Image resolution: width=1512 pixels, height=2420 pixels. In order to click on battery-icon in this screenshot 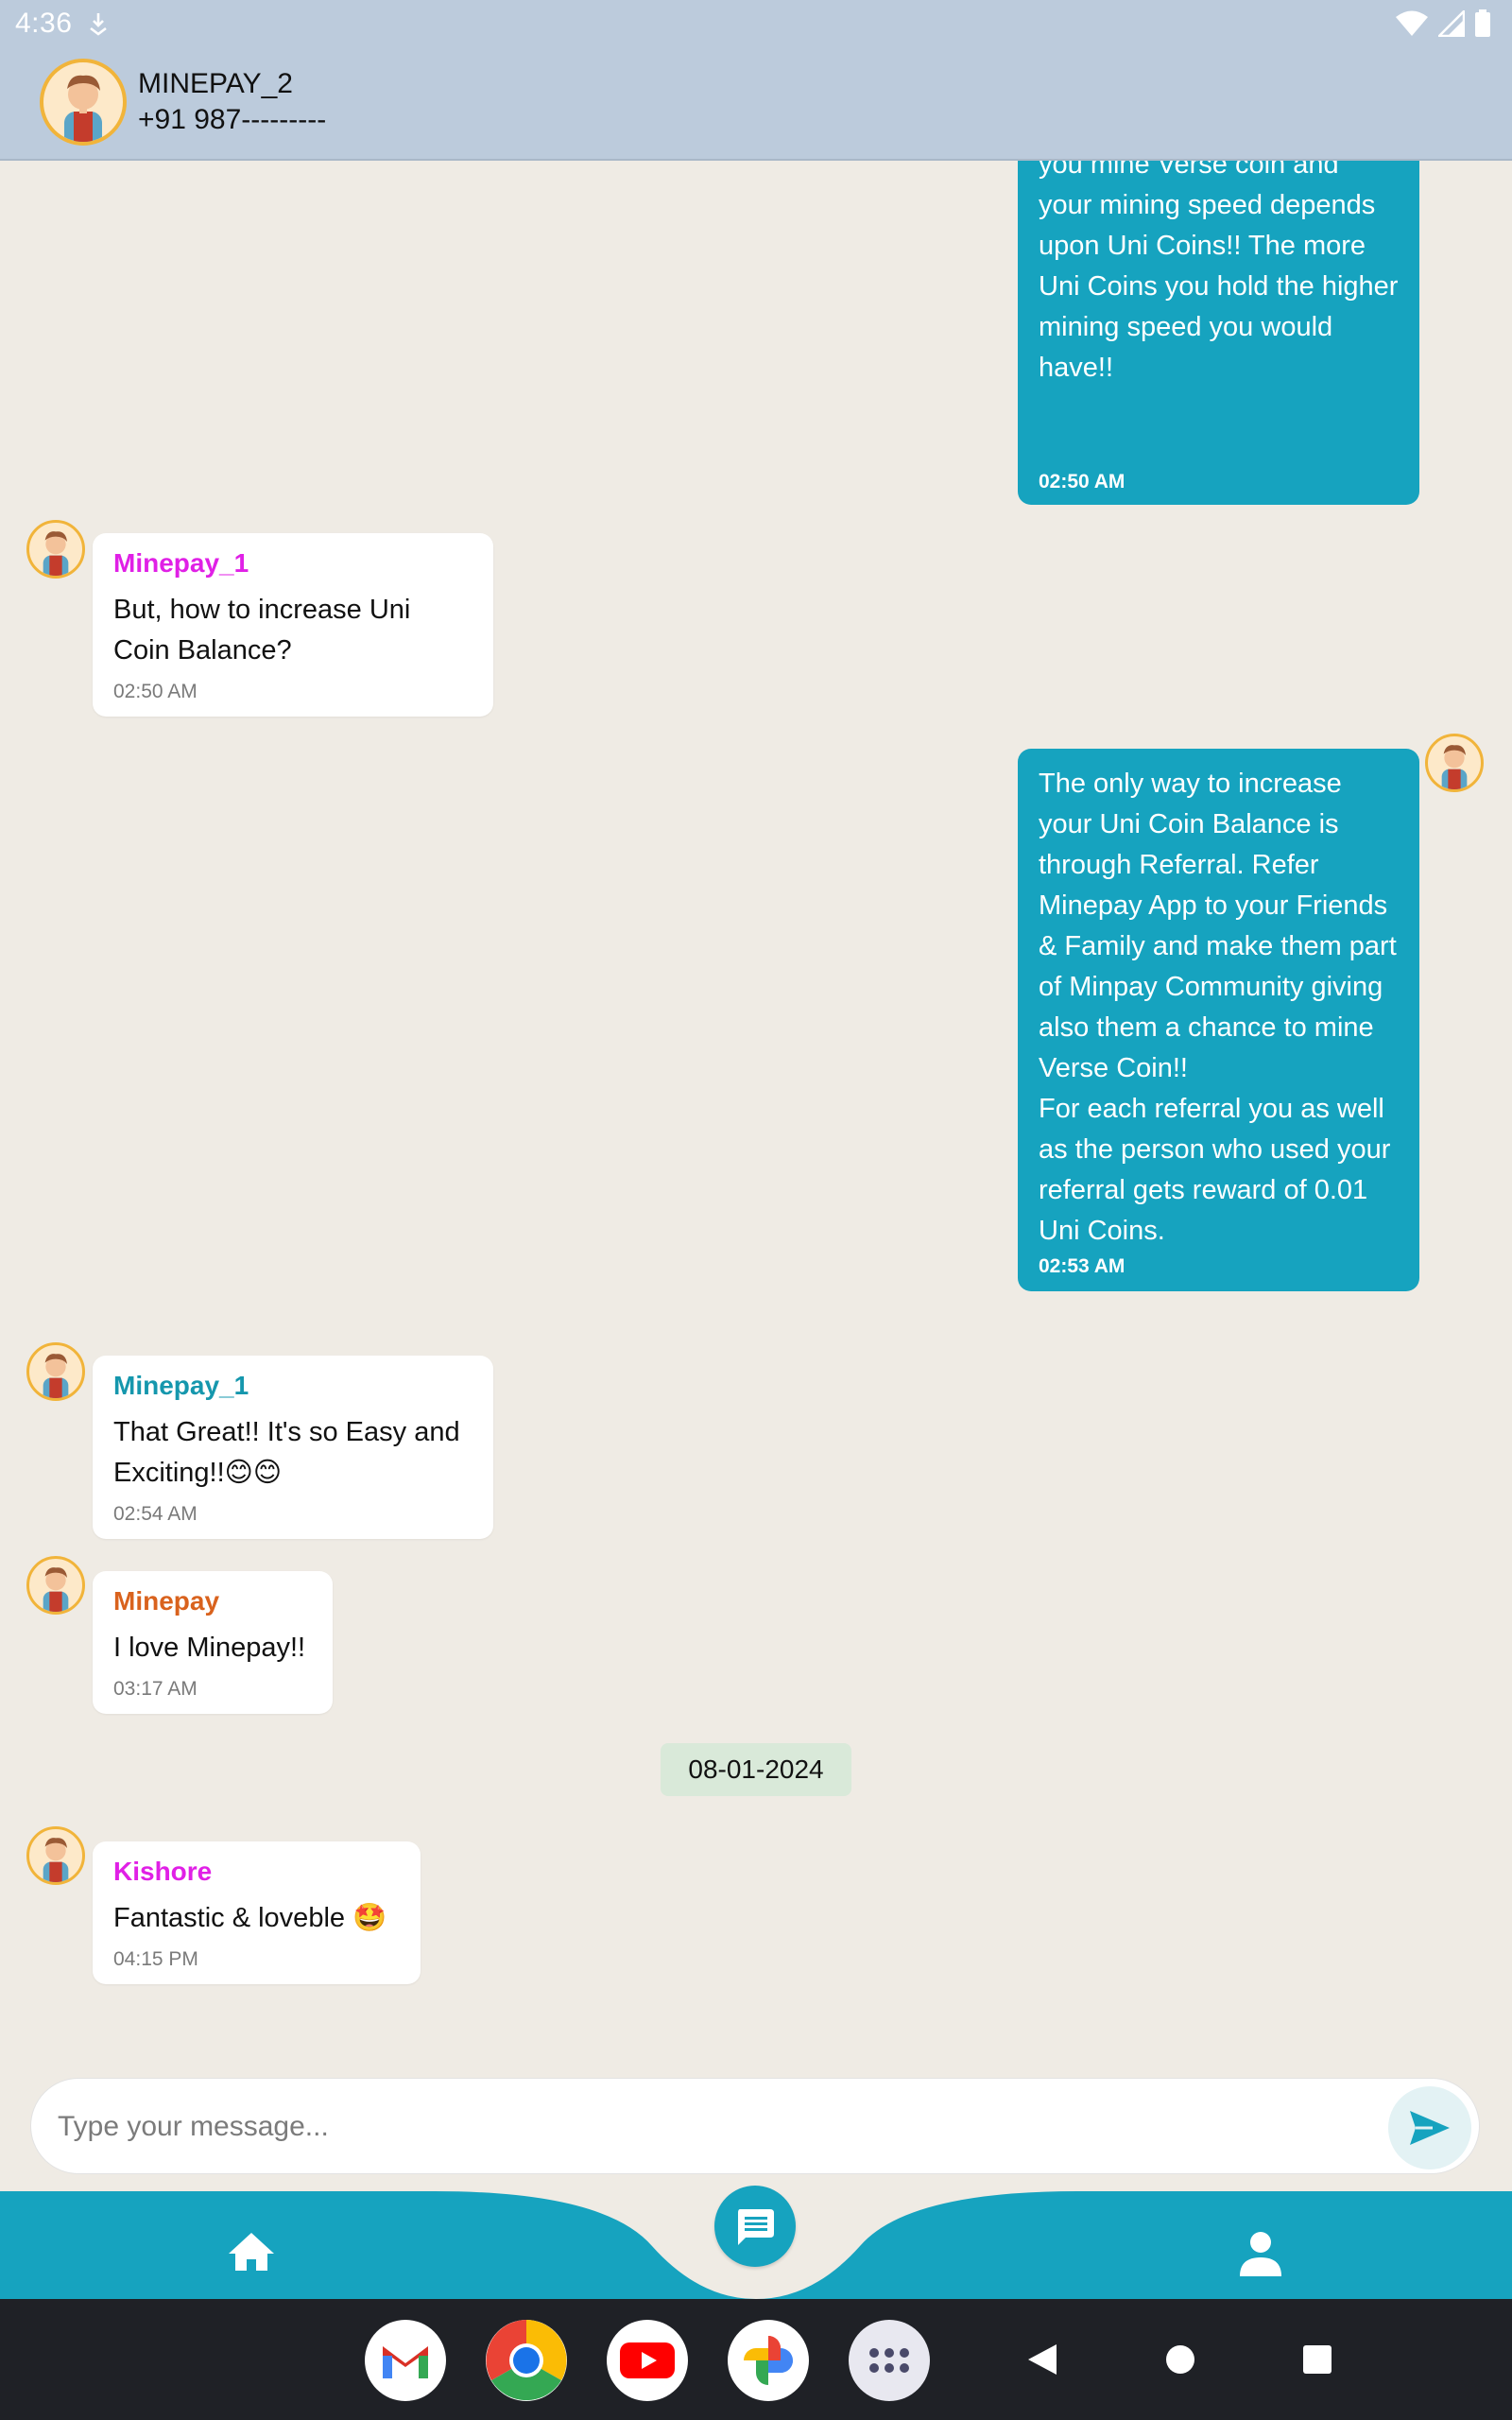, I will do `click(1482, 23)`.